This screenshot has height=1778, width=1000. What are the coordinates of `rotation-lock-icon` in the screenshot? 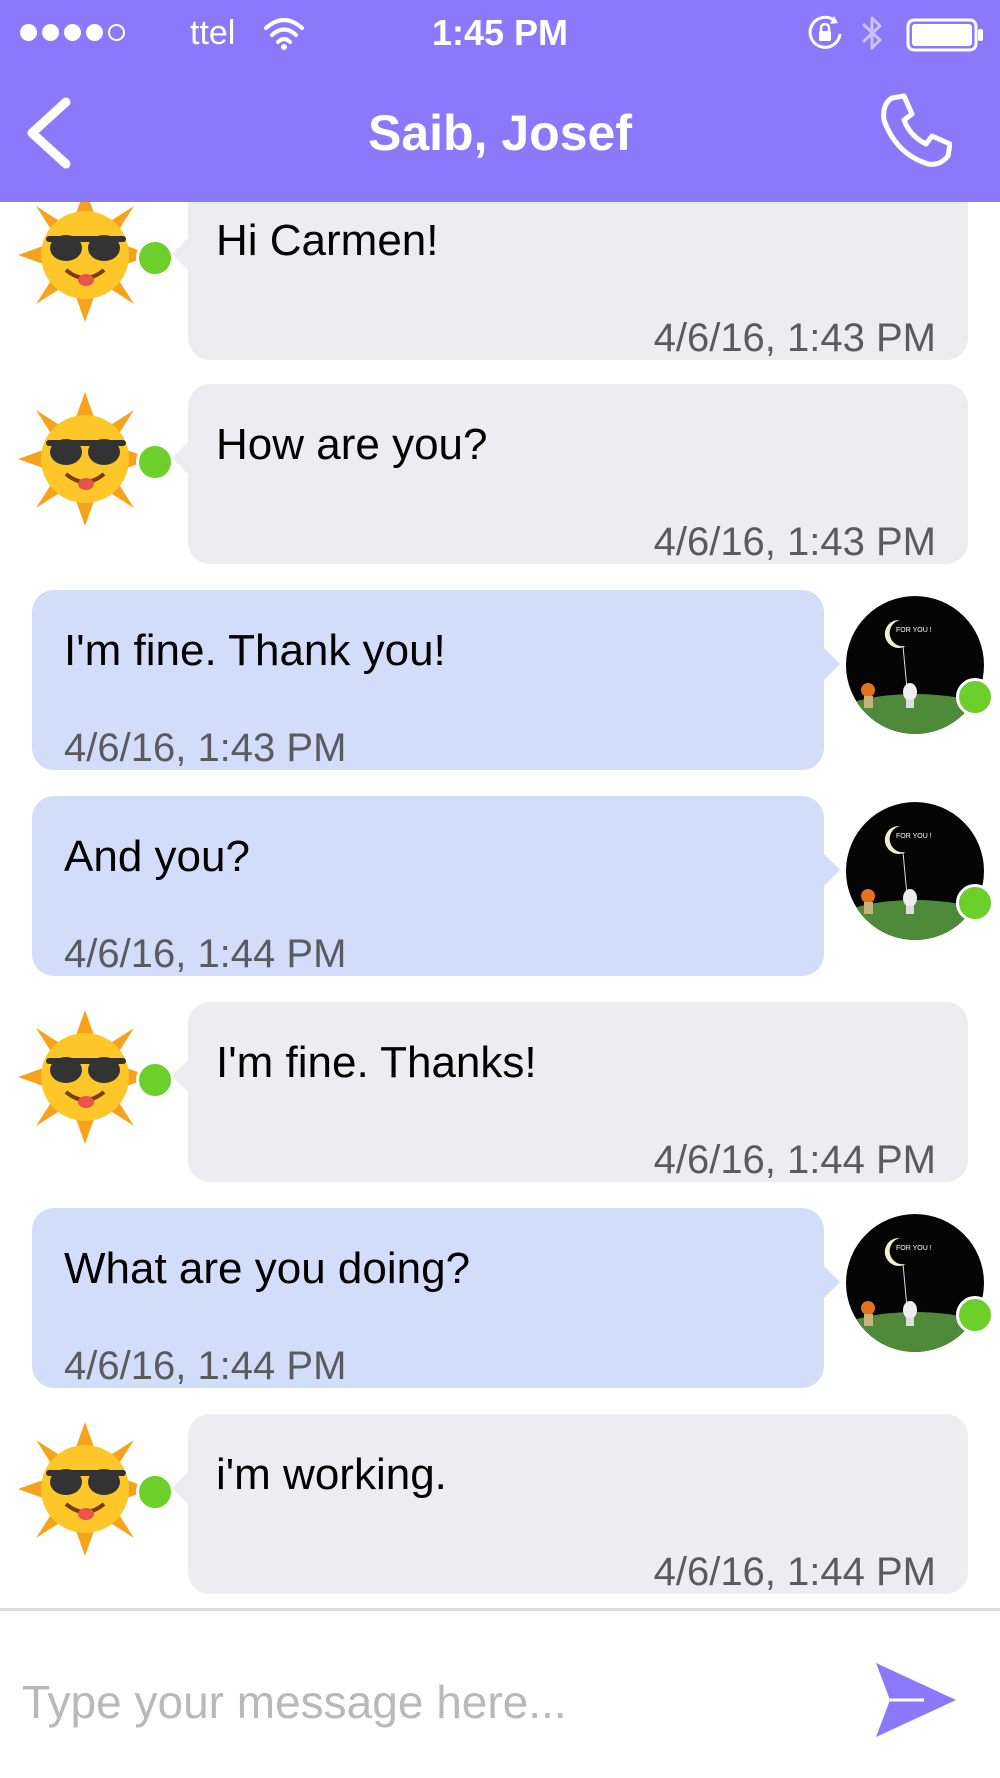 It's located at (825, 32).